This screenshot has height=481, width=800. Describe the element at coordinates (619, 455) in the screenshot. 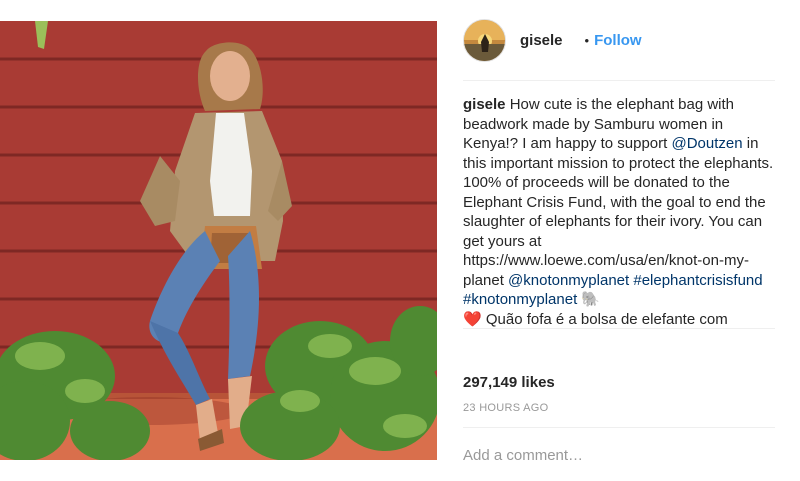

I see `comment-input` at that location.